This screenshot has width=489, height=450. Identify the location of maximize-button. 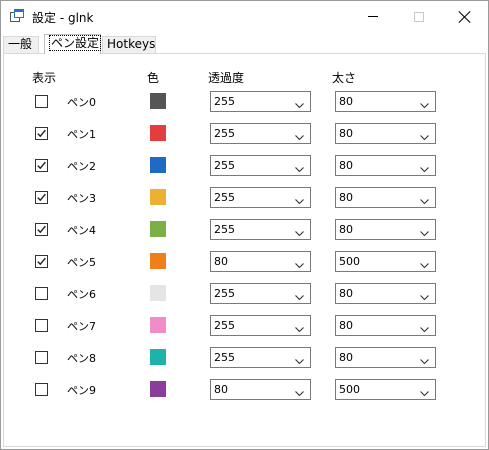
(419, 16).